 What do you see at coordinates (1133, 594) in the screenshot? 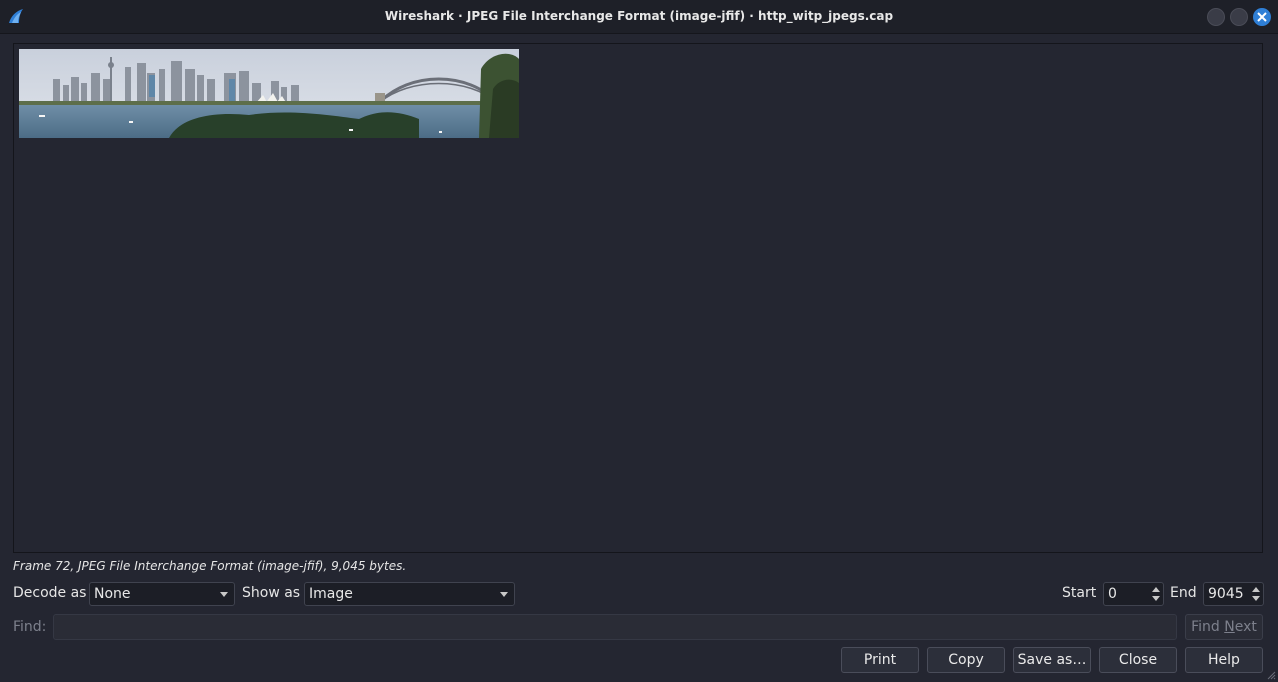
I see `start-spinbox: 0` at bounding box center [1133, 594].